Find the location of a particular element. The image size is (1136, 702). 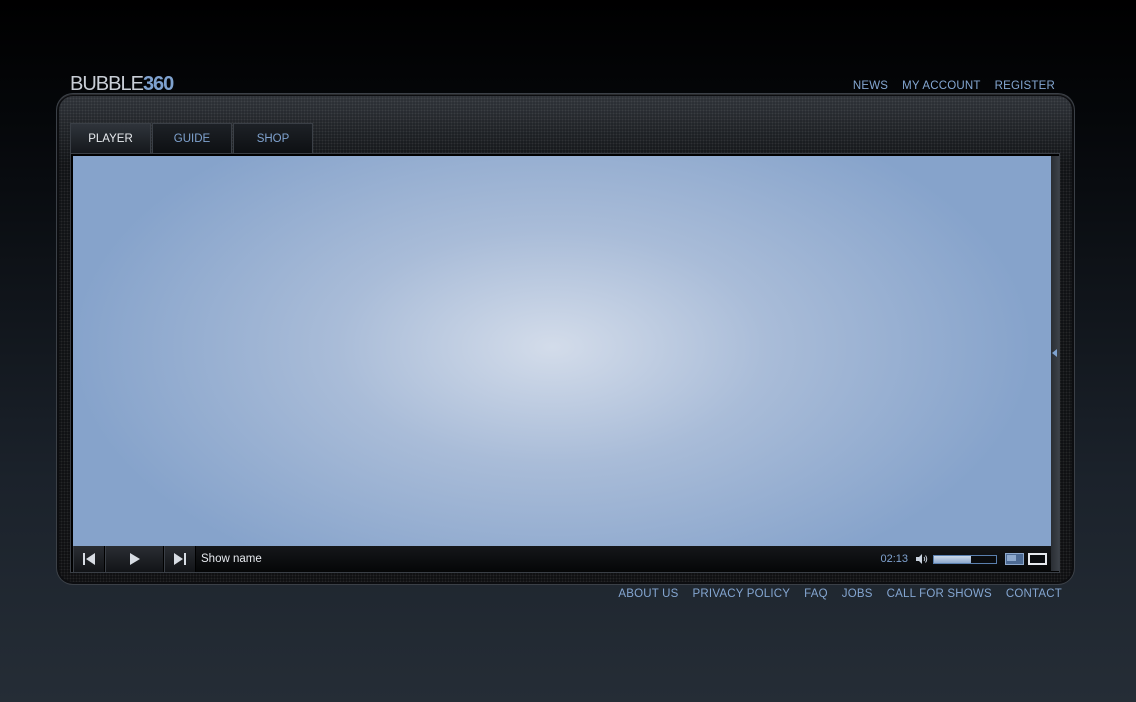

window-size-icon is located at coordinates (1011, 558).